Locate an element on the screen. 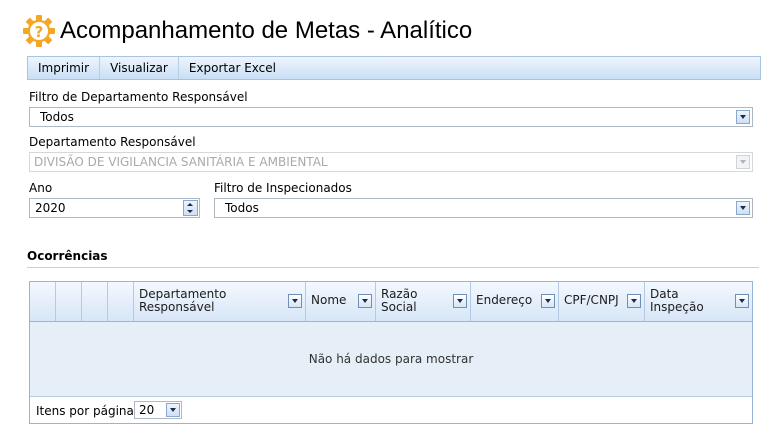 The height and width of the screenshot is (446, 781). export-excel-button: Exportar Excel is located at coordinates (232, 68).